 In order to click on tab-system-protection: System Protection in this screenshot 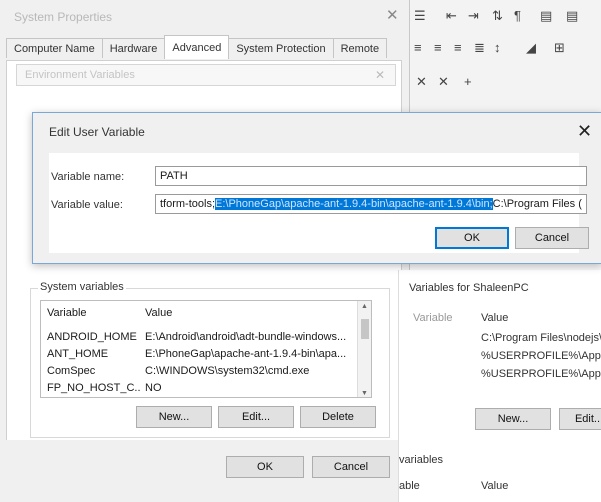, I will do `click(281, 48)`.